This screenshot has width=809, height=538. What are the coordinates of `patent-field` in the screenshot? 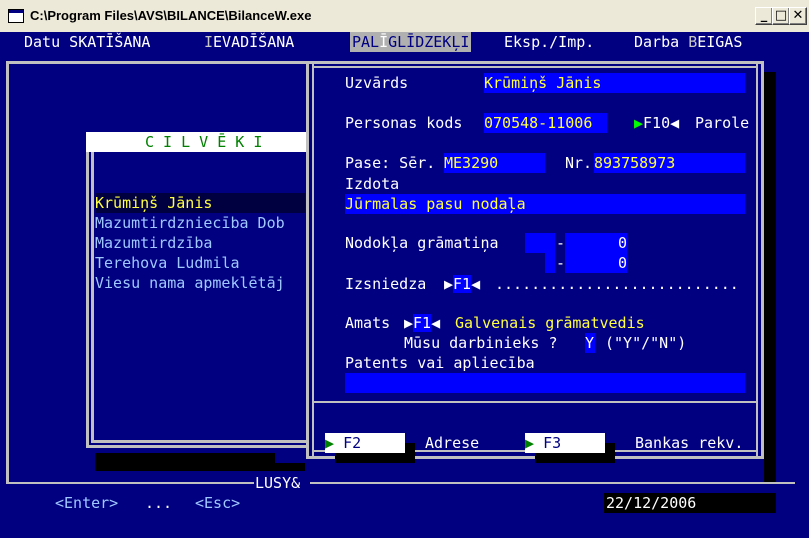 It's located at (545, 383).